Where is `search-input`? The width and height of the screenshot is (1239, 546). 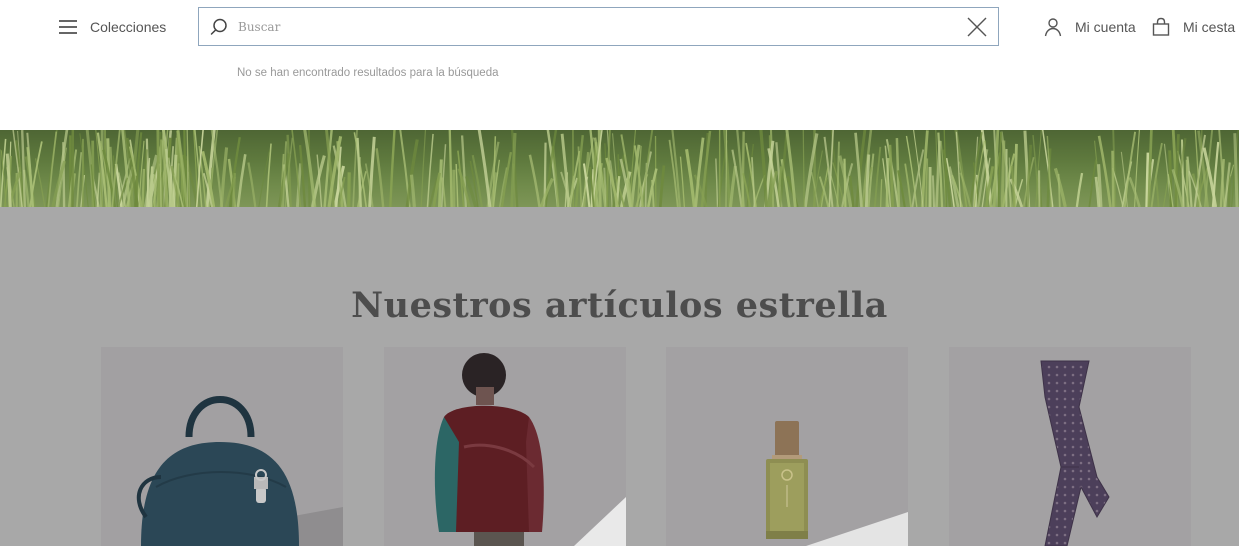 search-input is located at coordinates (597, 26).